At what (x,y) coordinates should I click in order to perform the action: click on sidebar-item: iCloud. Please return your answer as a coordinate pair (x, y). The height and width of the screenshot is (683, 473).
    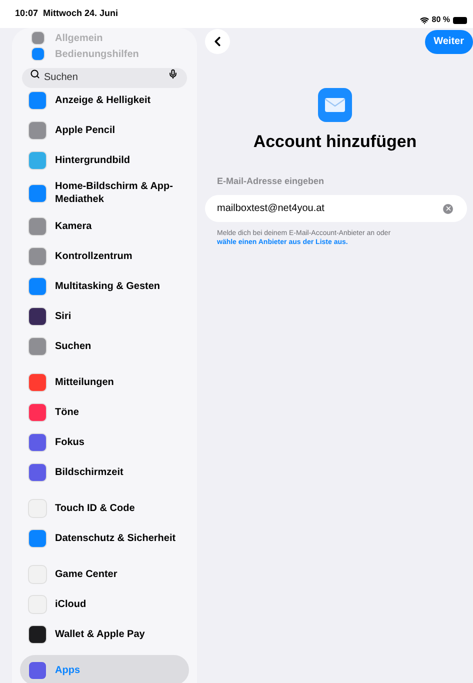
    Looking at the image, I should click on (104, 604).